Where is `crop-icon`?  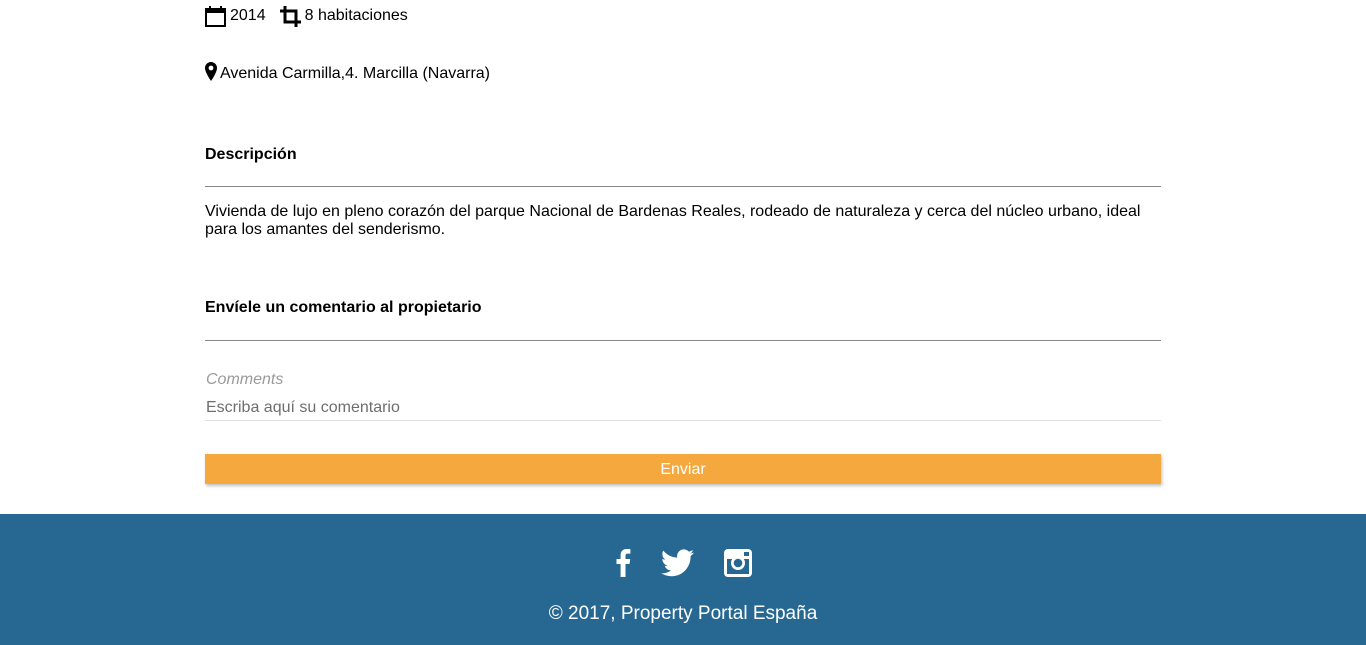
crop-icon is located at coordinates (290, 16).